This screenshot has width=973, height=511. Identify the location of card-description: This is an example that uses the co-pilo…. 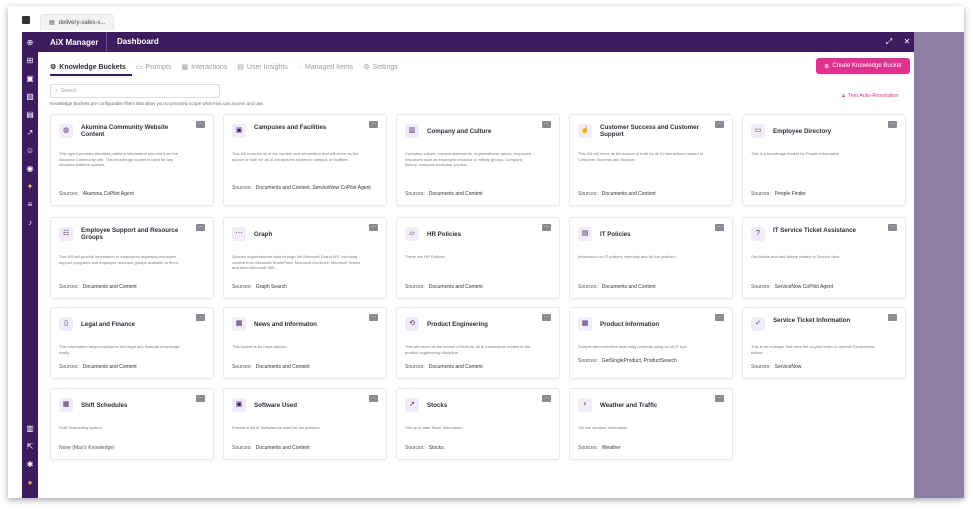
(813, 349).